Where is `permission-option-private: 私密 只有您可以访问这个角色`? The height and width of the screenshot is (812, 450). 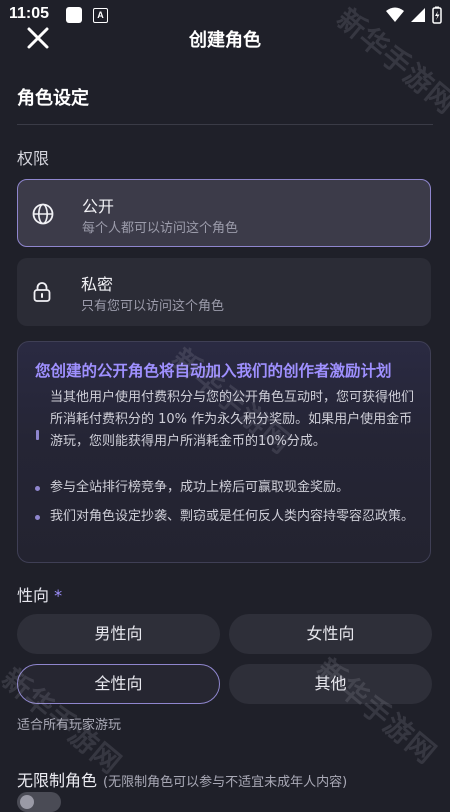
permission-option-private: 私密 只有您可以访问这个角色 is located at coordinates (224, 292).